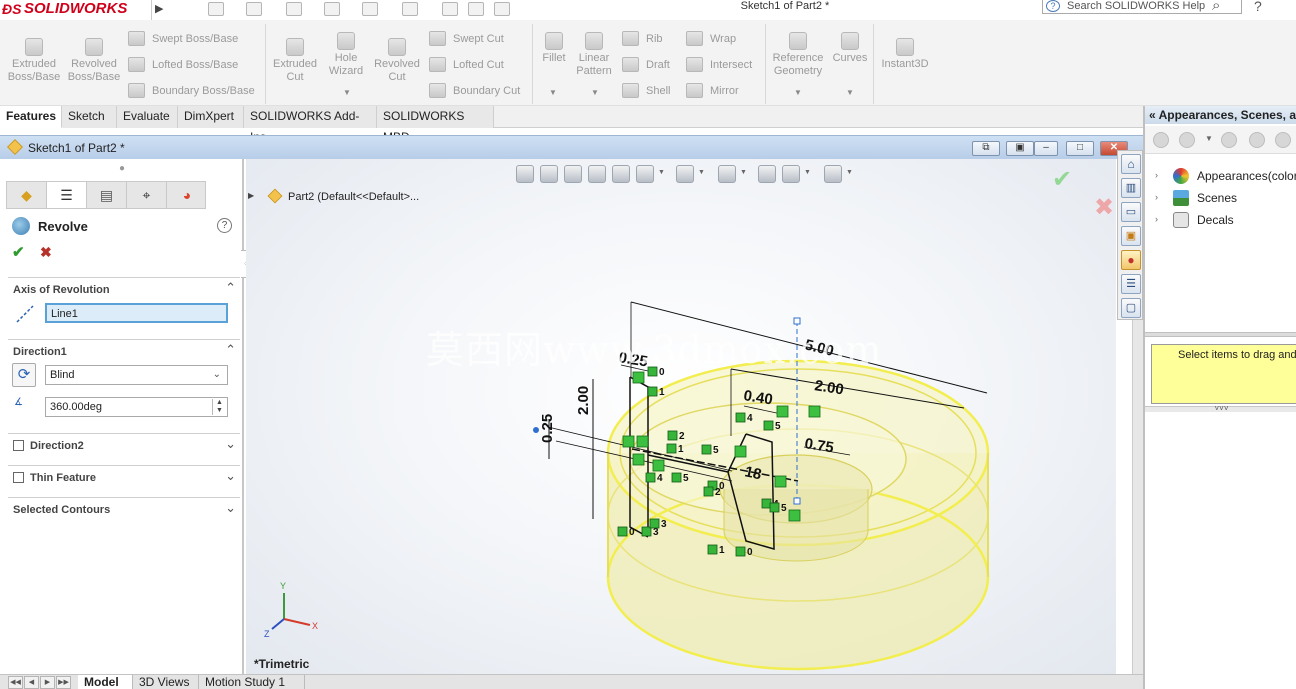 This screenshot has width=1296, height=689. Describe the element at coordinates (502, 9) in the screenshot. I see `options-gear-icon` at that location.